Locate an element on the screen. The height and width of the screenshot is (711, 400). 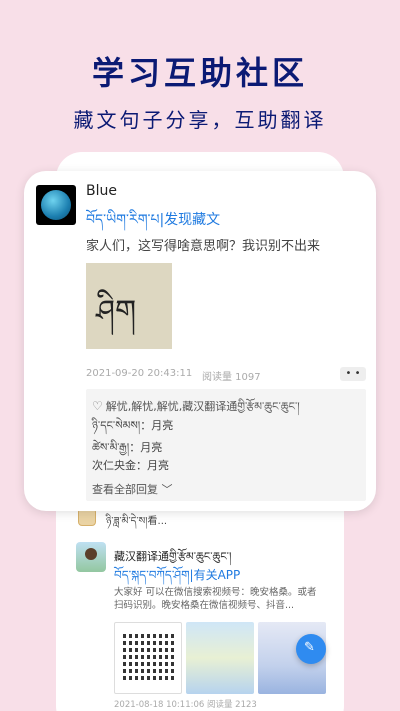
post-question: 家人们，这写得啥意思啊？我识别不出来 is located at coordinates (203, 246).